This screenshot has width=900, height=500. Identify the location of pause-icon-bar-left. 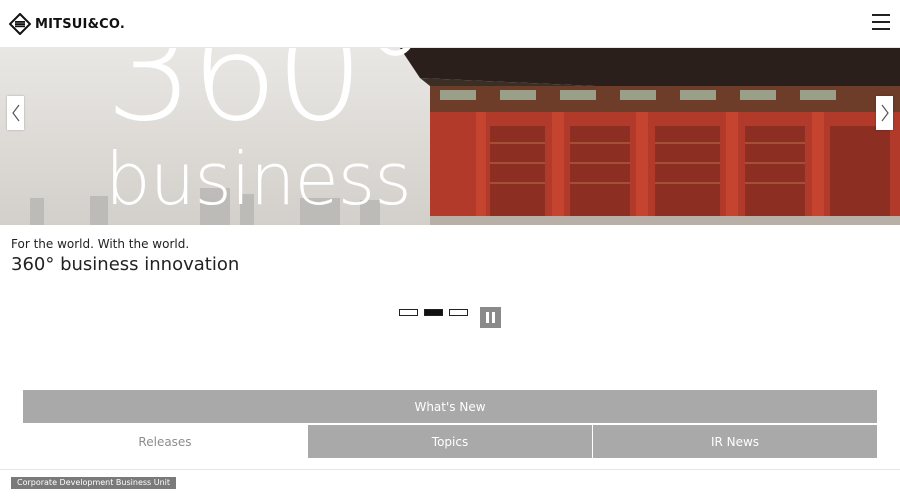
(487, 317).